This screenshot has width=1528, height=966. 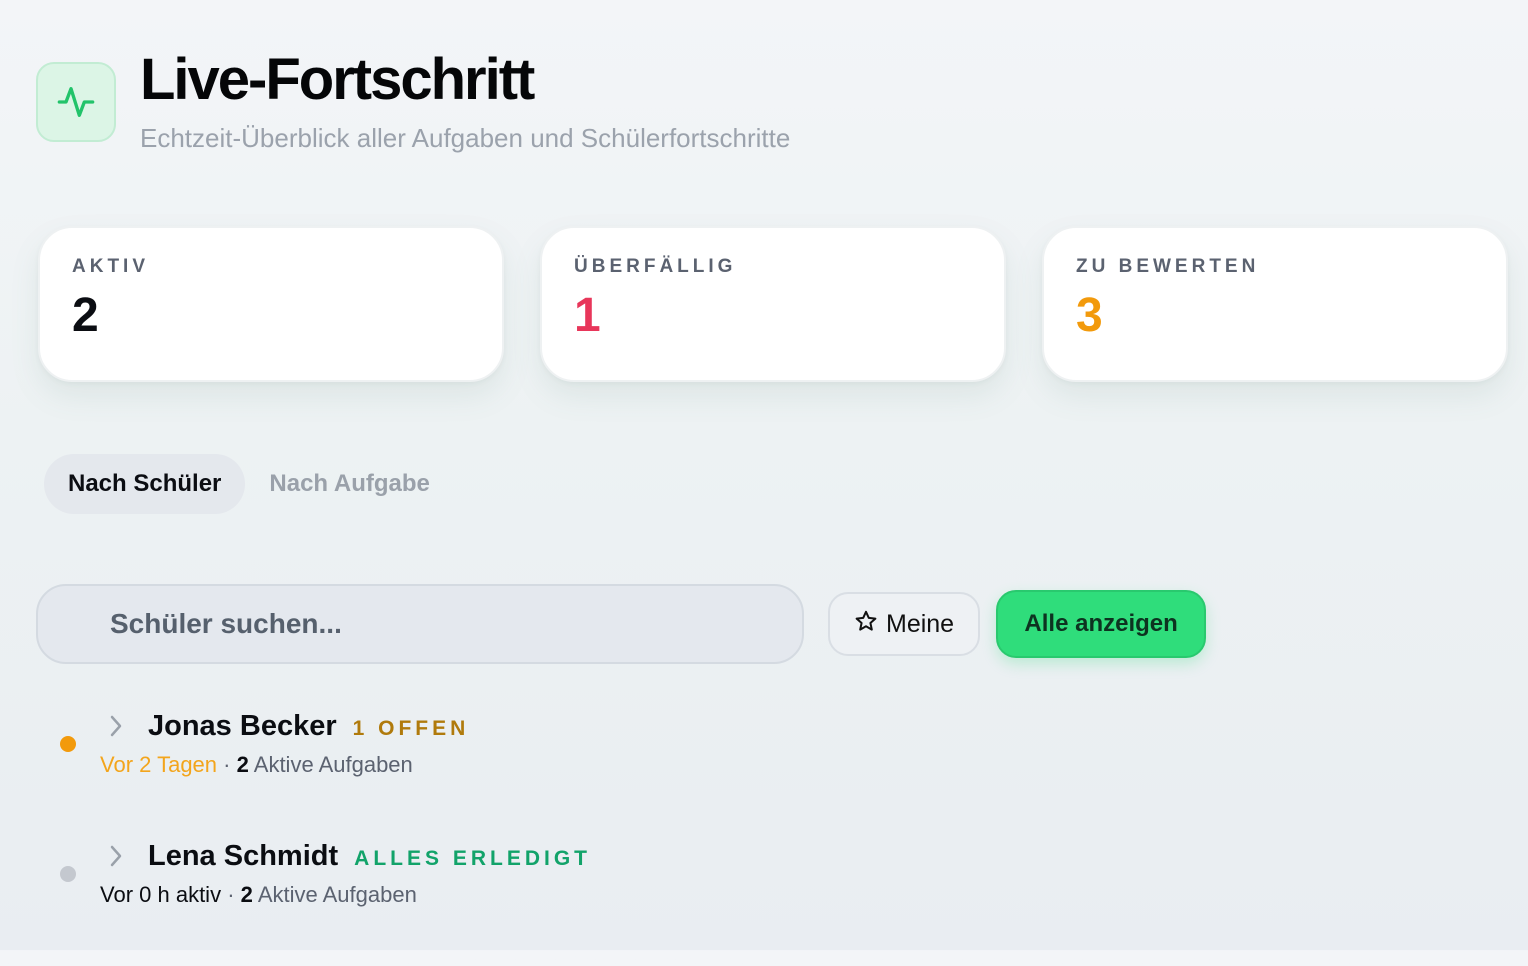 What do you see at coordinates (920, 623) in the screenshot?
I see `meine-label: Meine` at bounding box center [920, 623].